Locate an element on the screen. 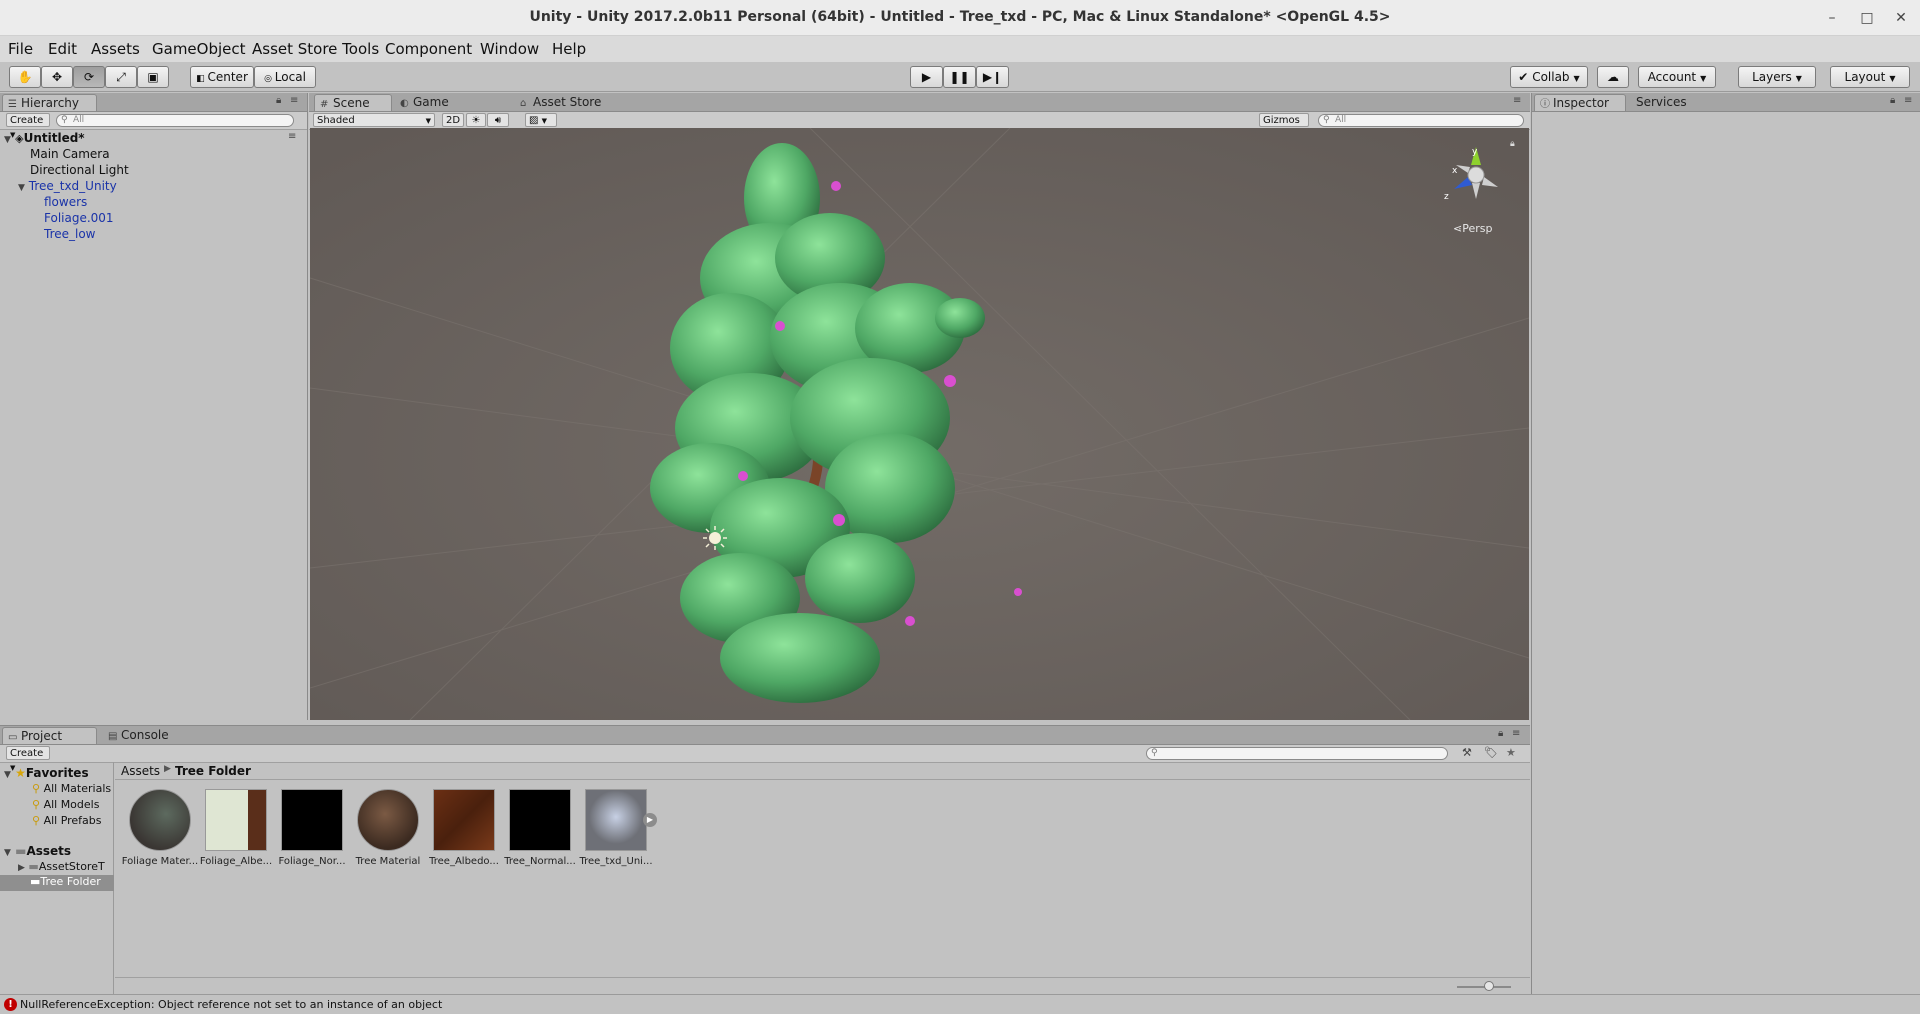  hierarchy-item-directional-light: Directional Light is located at coordinates (79, 170).